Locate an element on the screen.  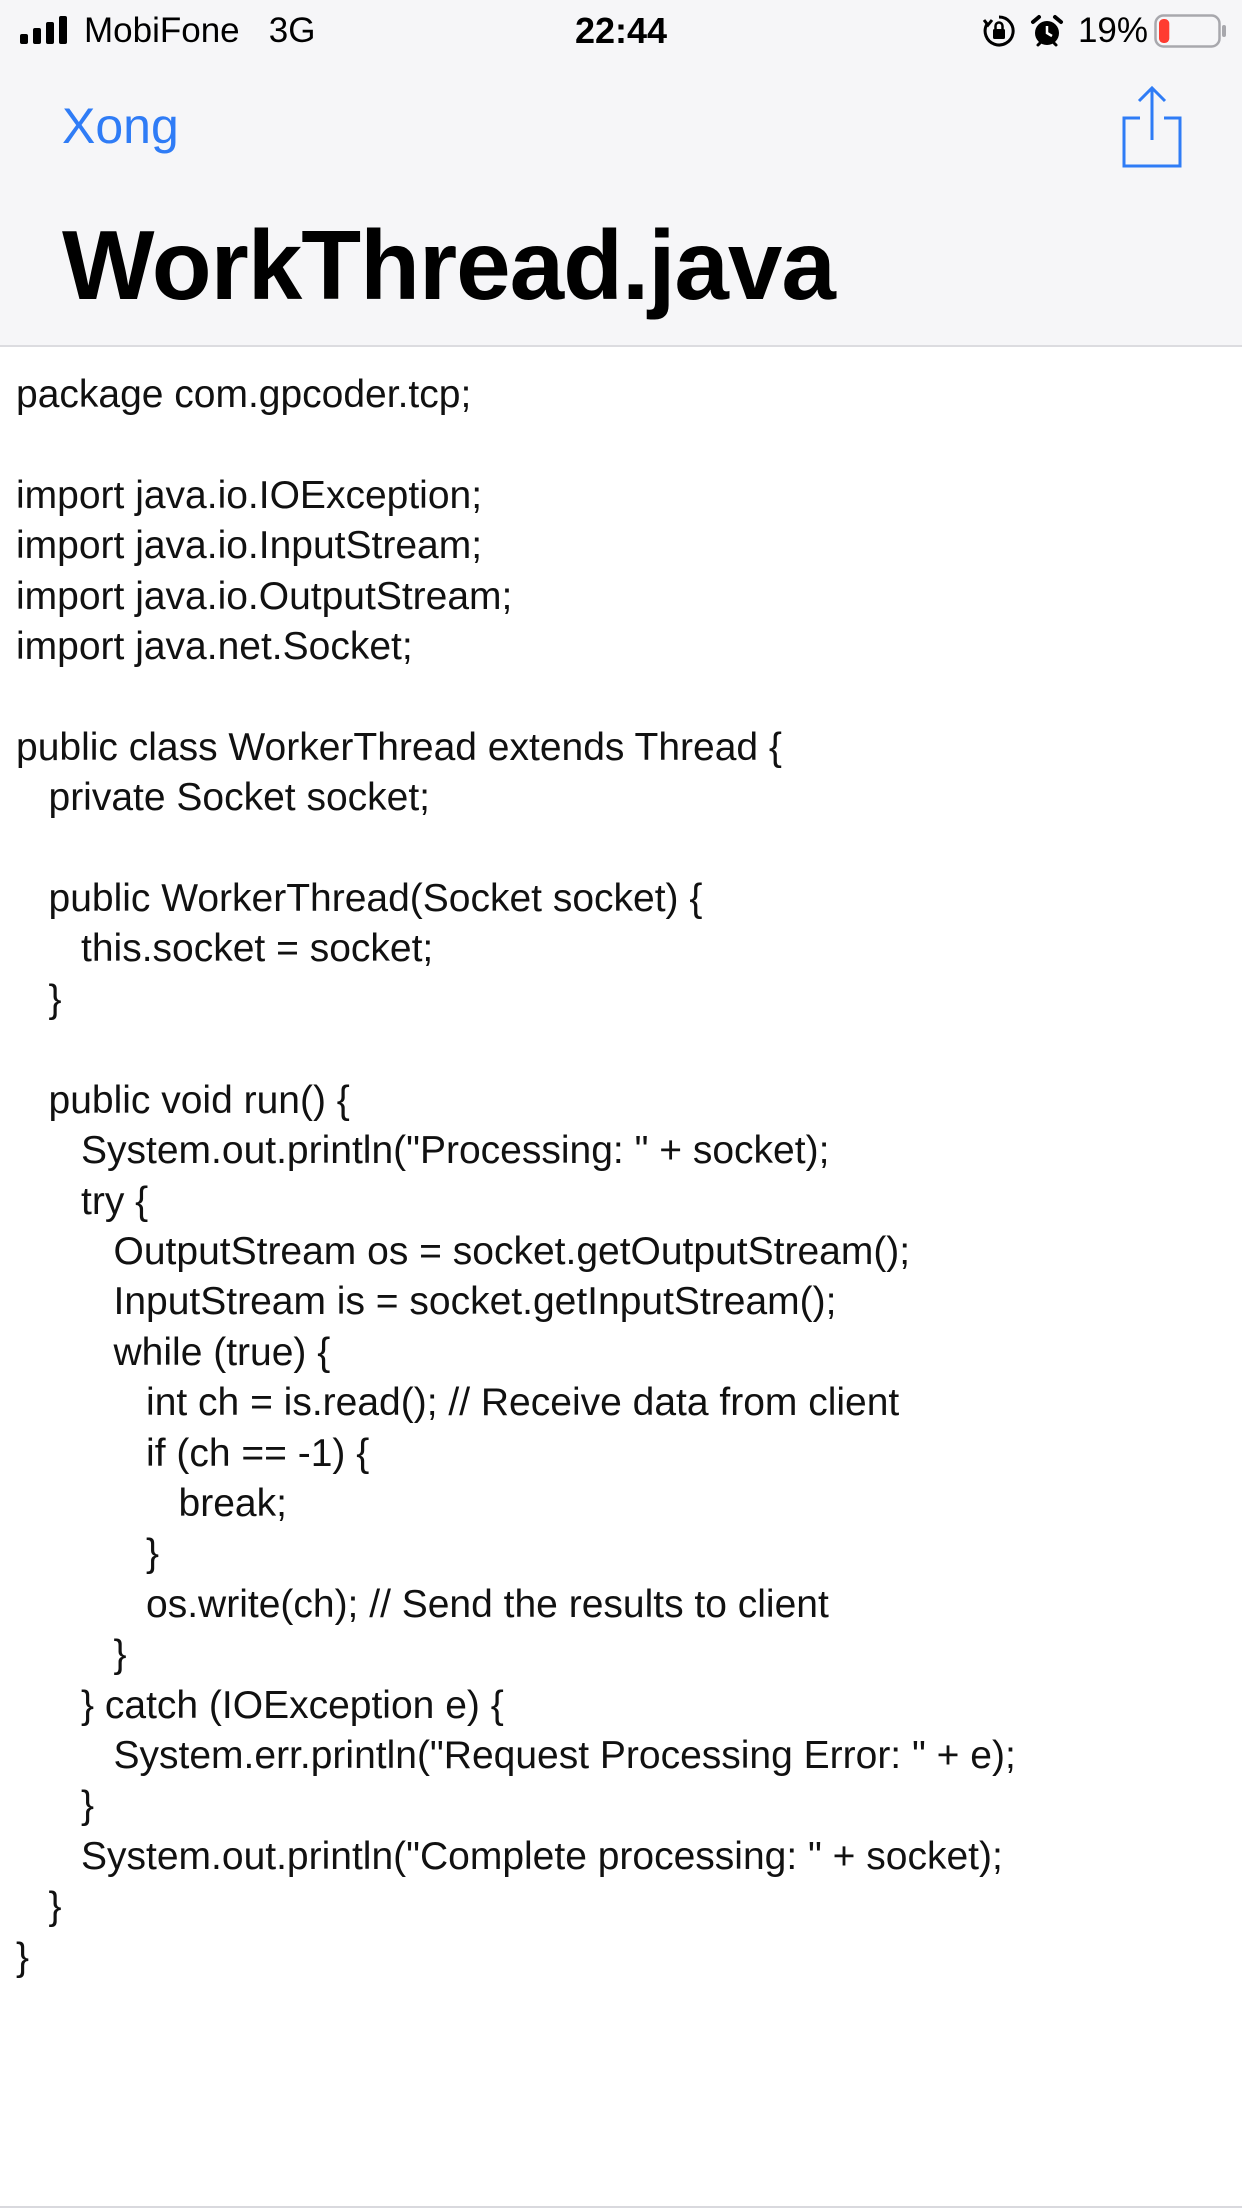
battery-fill is located at coordinates (1164, 31).